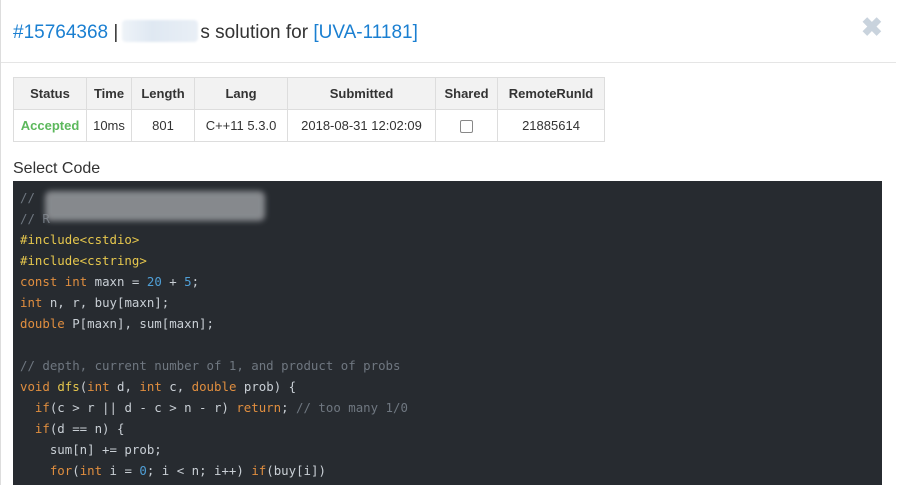  Describe the element at coordinates (50, 93) in the screenshot. I see `column-header-status: Status` at that location.